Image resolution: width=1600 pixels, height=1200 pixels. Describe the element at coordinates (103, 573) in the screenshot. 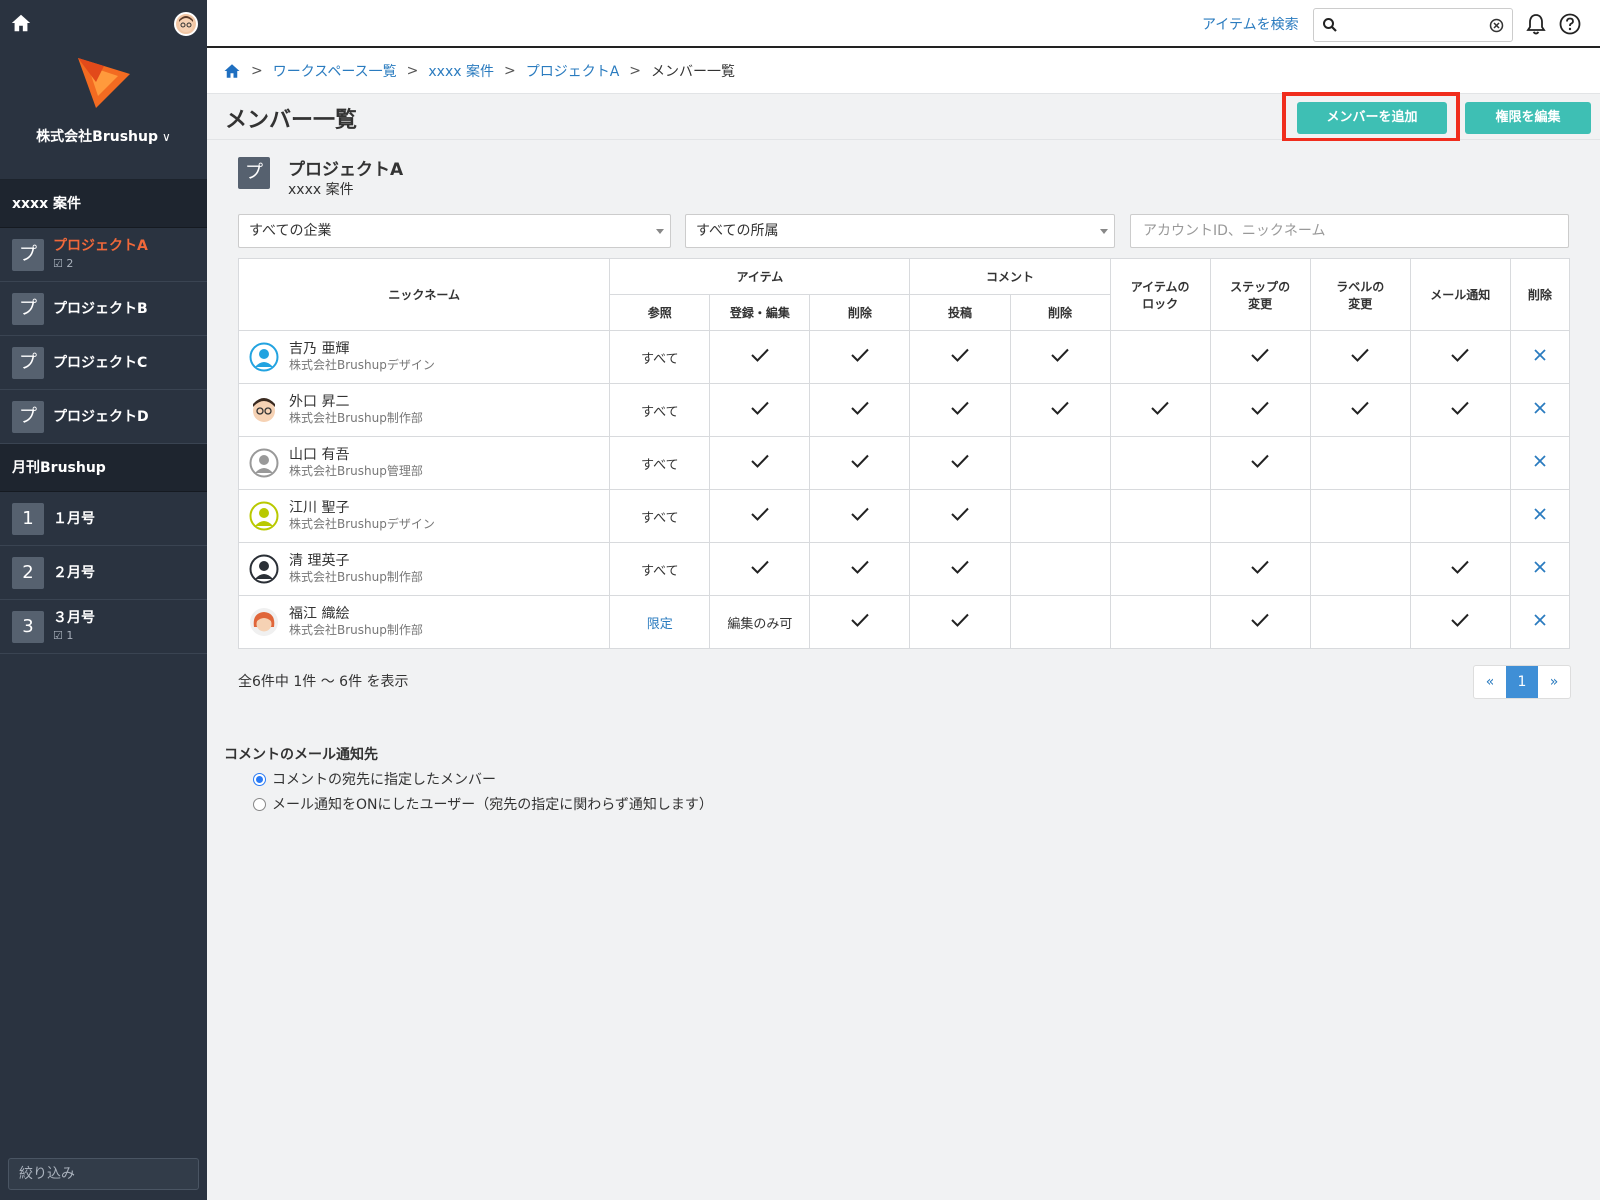

I see `sidebar-item-issue-2: 2 ２月号` at that location.